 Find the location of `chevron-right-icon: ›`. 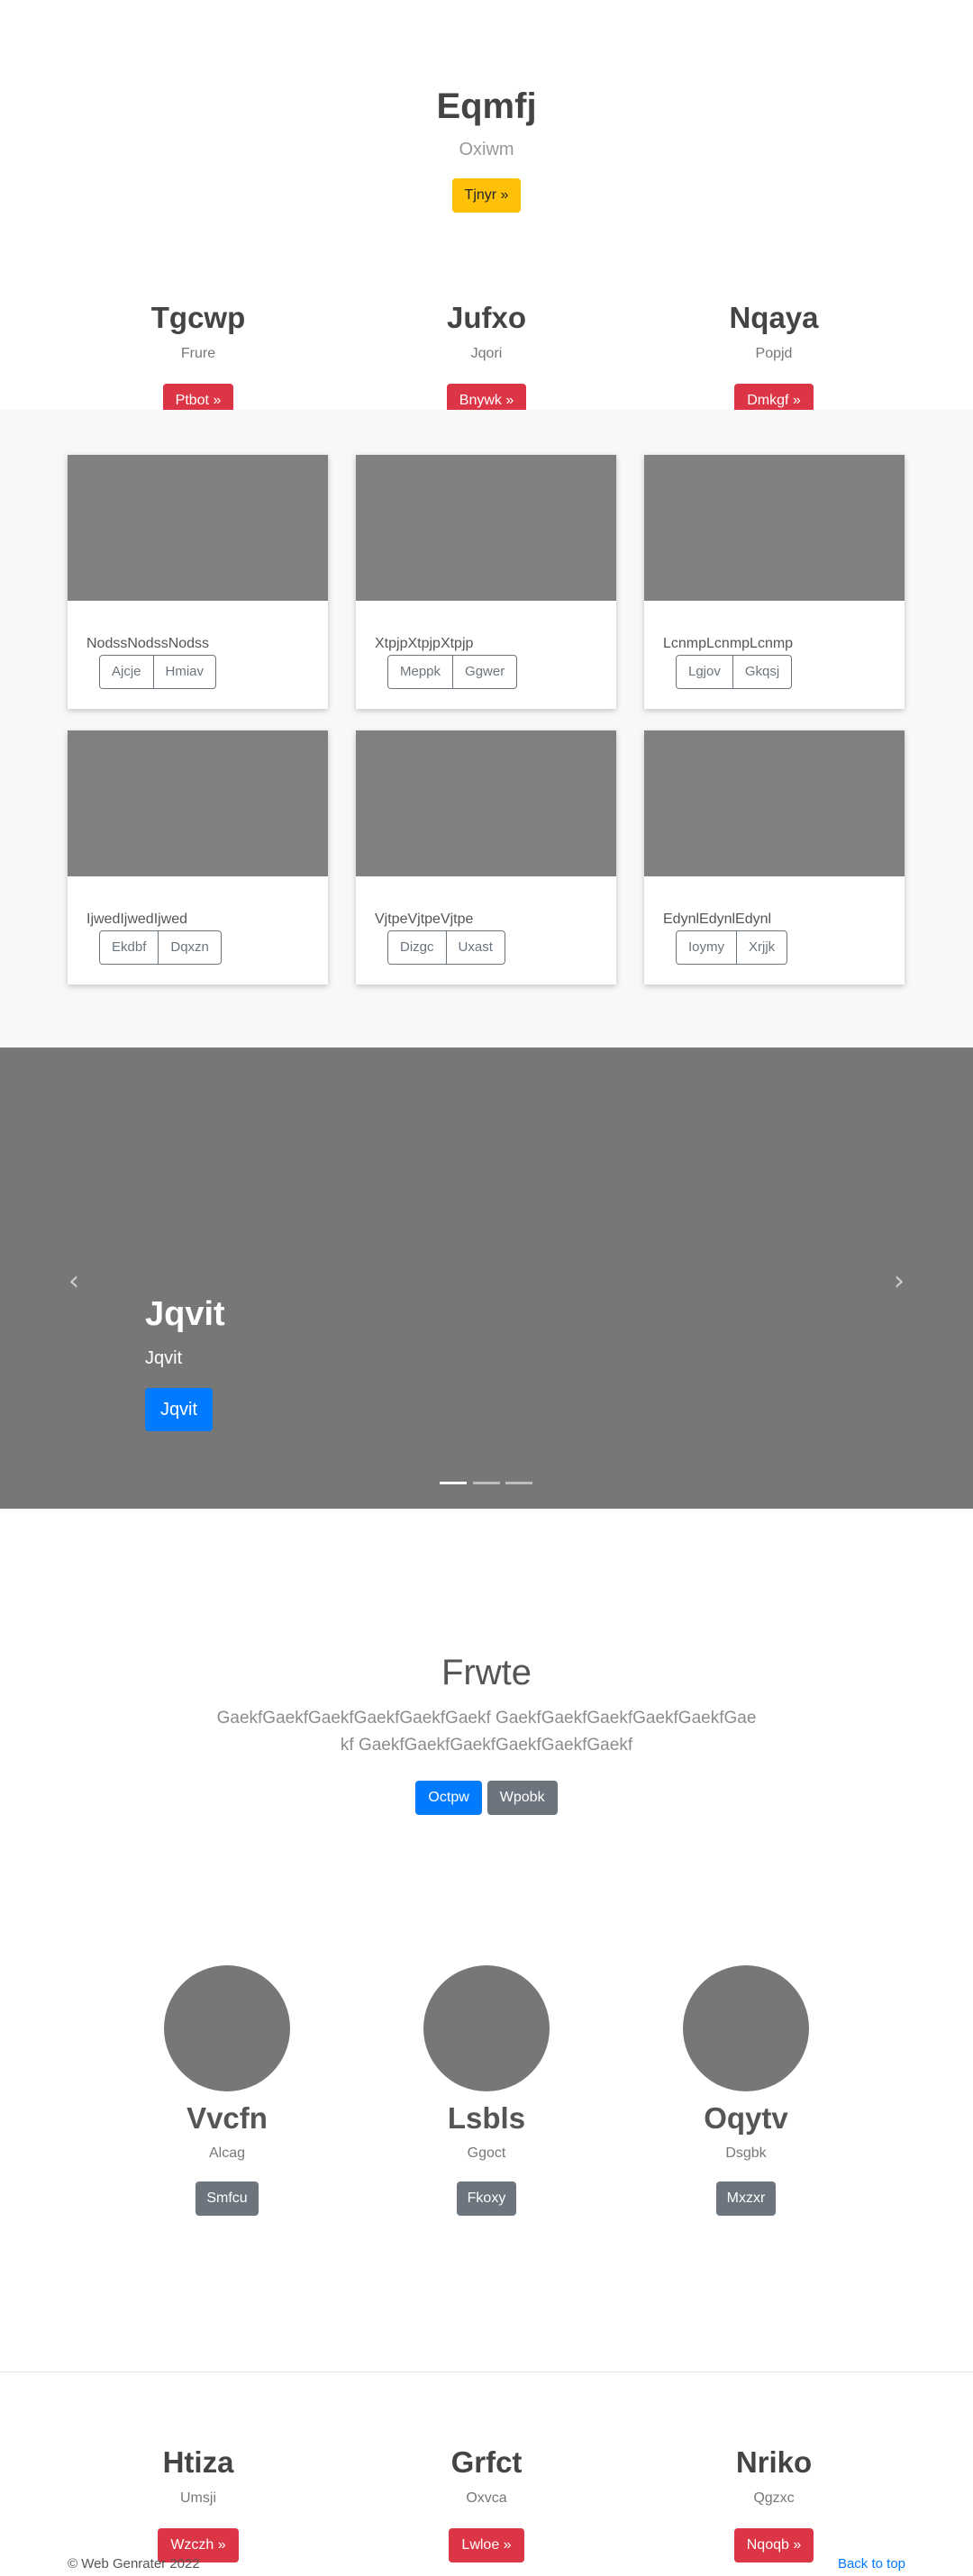

chevron-right-icon: › is located at coordinates (899, 1282).